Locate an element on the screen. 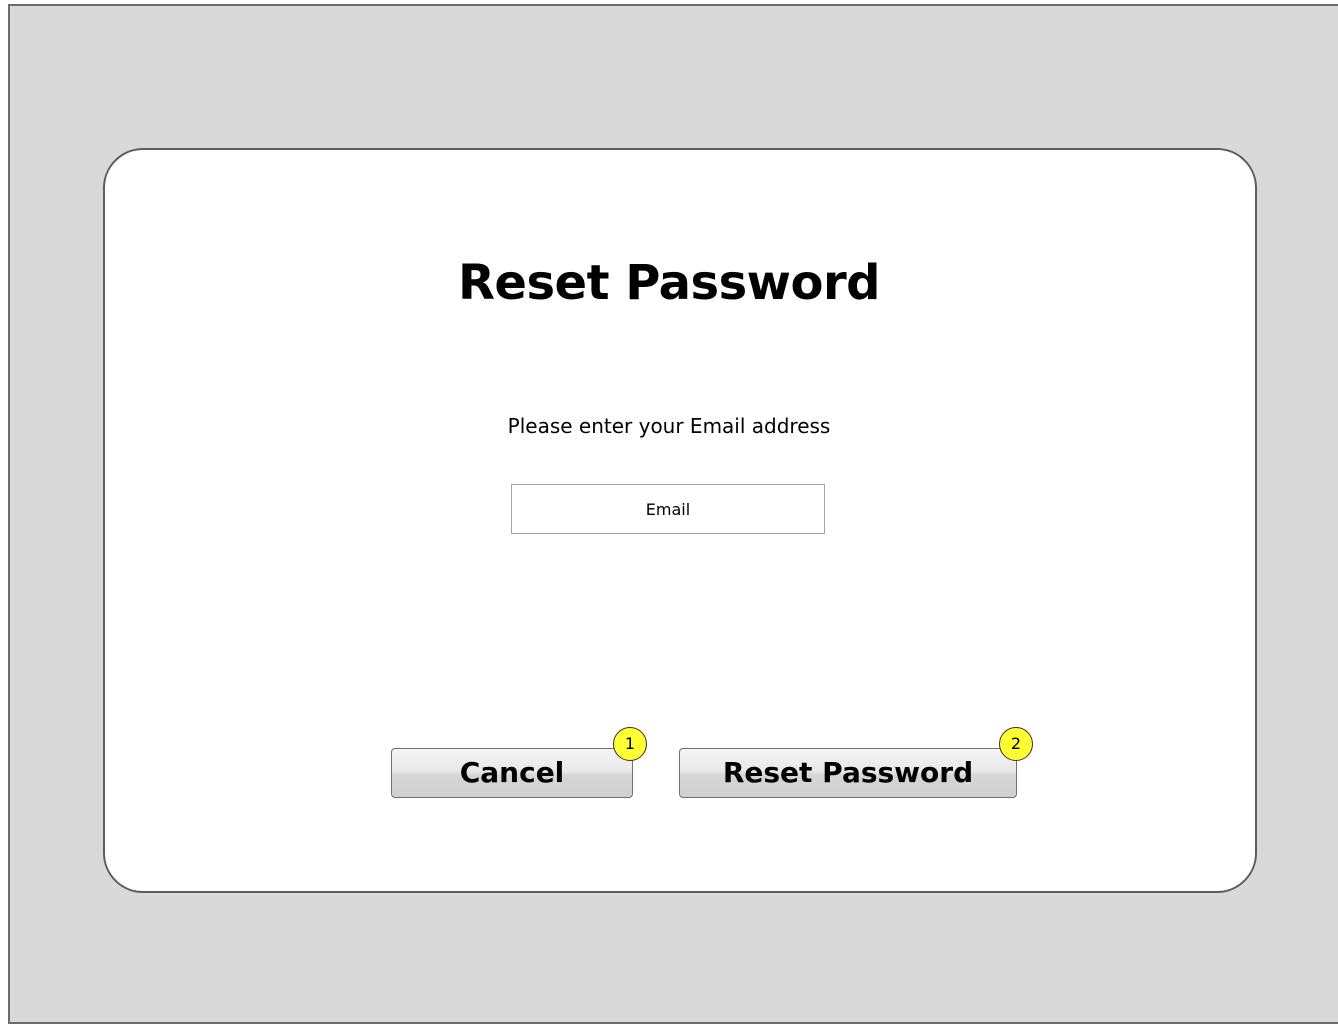  email-field is located at coordinates (668, 509).